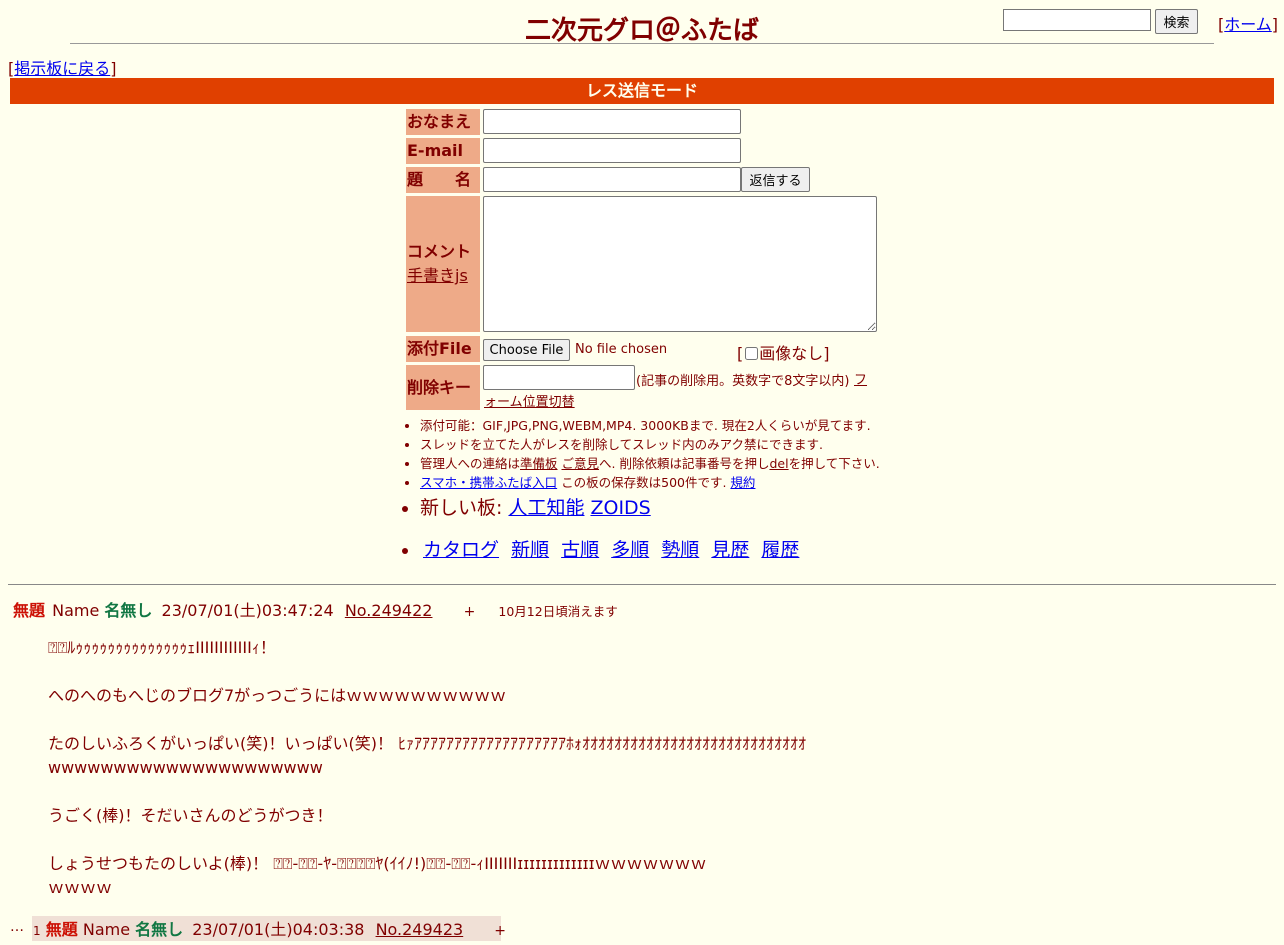  What do you see at coordinates (488, 482) in the screenshot?
I see `mobile-entry-link: スマホ・携帯ふたば入口` at bounding box center [488, 482].